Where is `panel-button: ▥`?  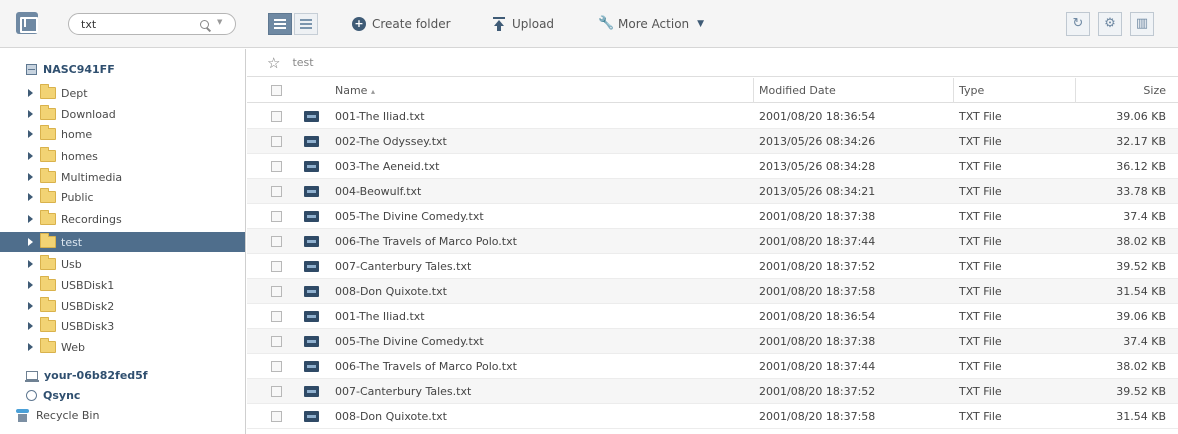
panel-button: ▥ is located at coordinates (1142, 24).